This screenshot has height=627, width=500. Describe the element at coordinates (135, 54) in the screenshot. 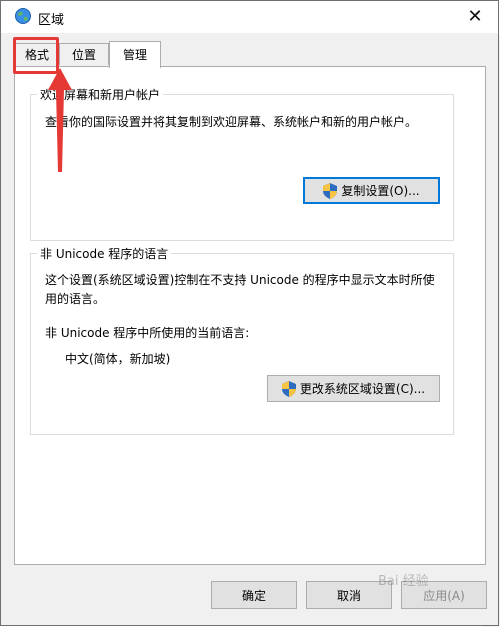

I see `tab-administrative: 管理` at that location.